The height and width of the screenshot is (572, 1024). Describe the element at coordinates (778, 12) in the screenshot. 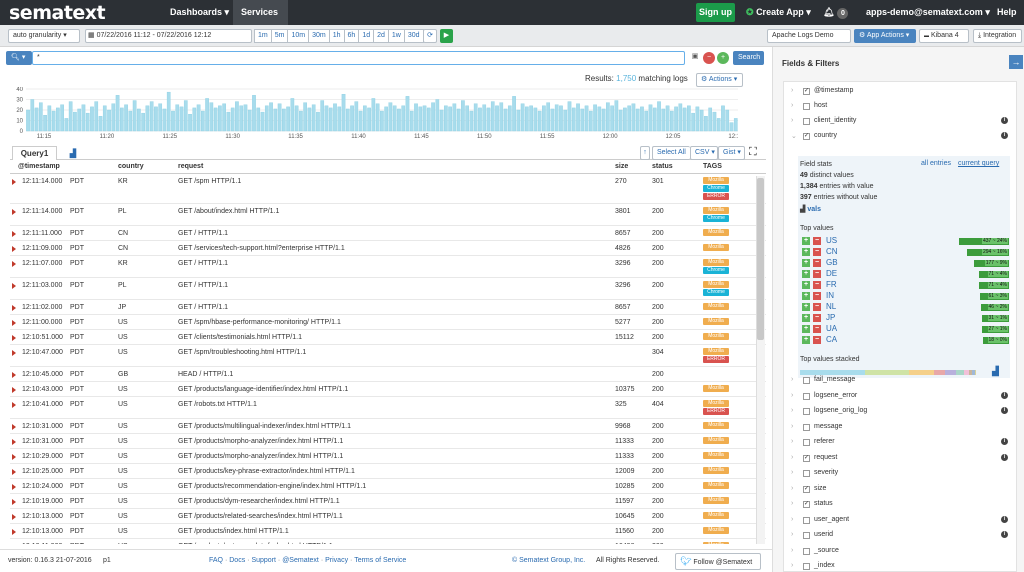

I see `create-app-menu: ✪ Create App ▾` at that location.